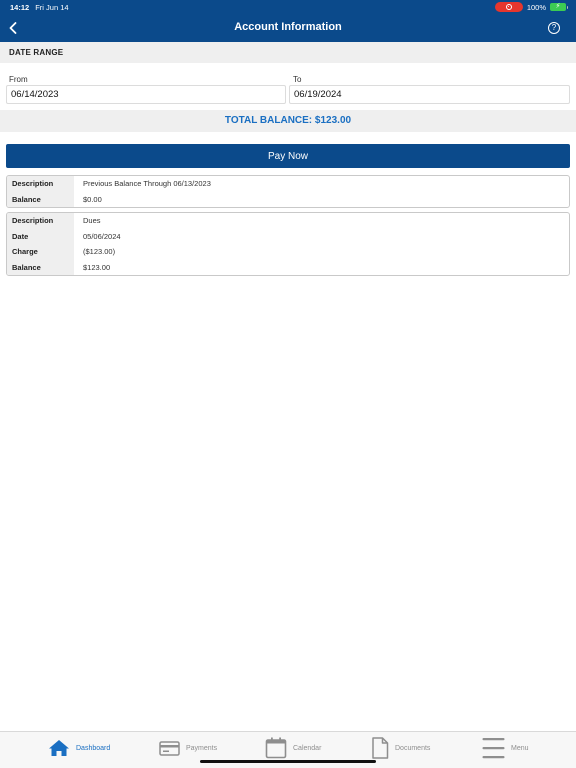 Image resolution: width=576 pixels, height=768 pixels. I want to click on tab-payments: Payments, so click(188, 748).